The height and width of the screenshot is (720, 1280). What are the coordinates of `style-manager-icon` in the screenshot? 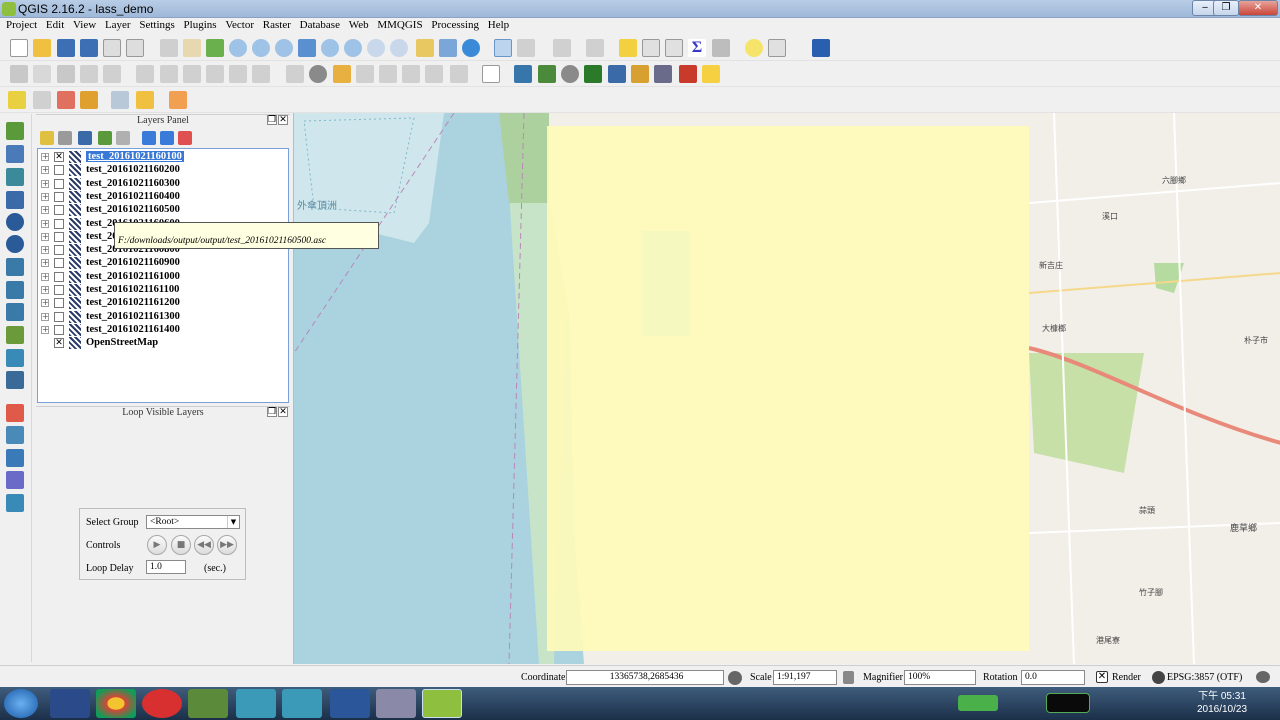 It's located at (47, 138).